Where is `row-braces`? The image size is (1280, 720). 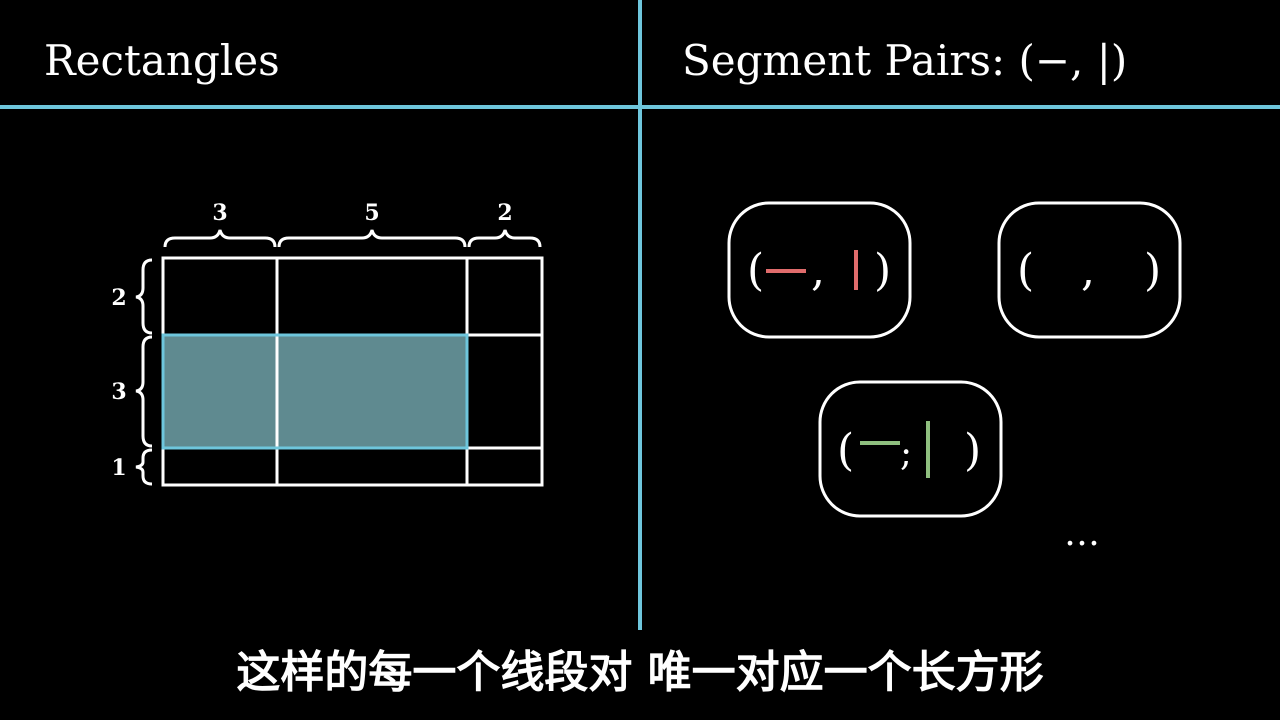 row-braces is located at coordinates (144, 372).